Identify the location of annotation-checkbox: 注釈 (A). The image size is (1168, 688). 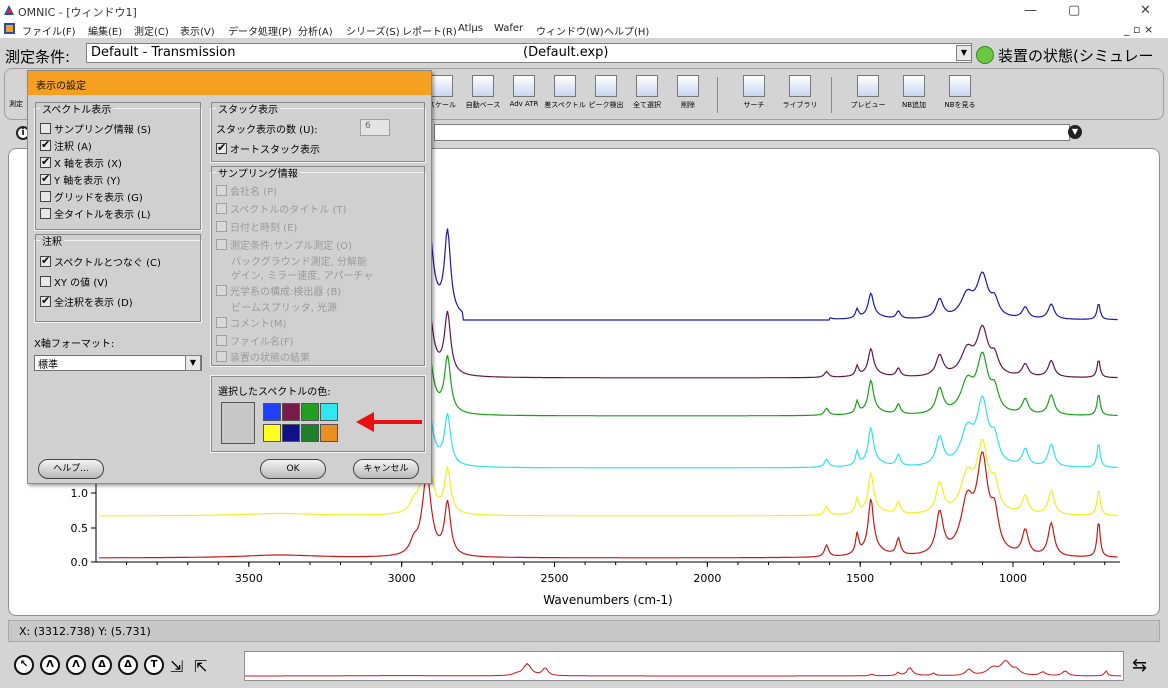
(66, 145).